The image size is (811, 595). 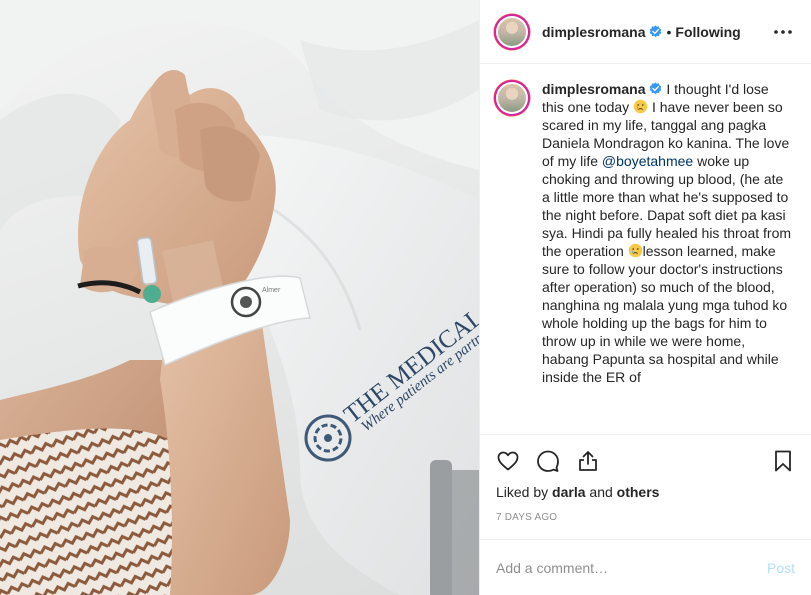 I want to click on header-username: dimplesromana, so click(x=593, y=32).